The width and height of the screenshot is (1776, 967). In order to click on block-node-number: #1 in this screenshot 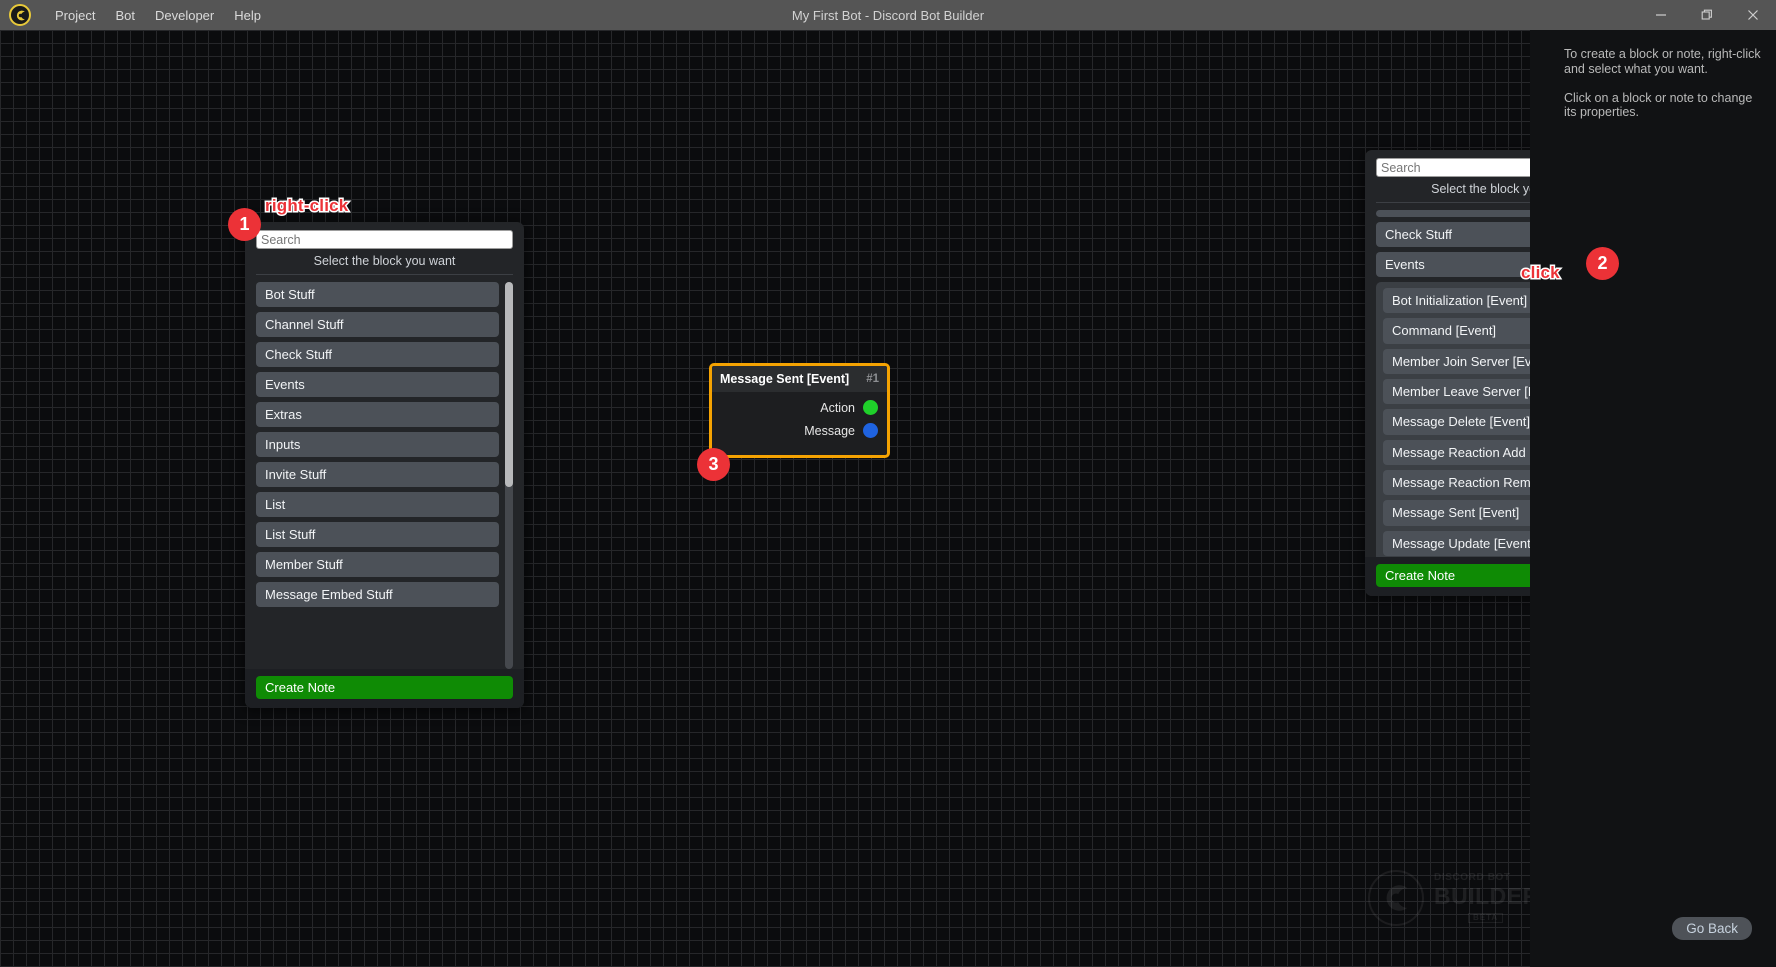, I will do `click(872, 379)`.